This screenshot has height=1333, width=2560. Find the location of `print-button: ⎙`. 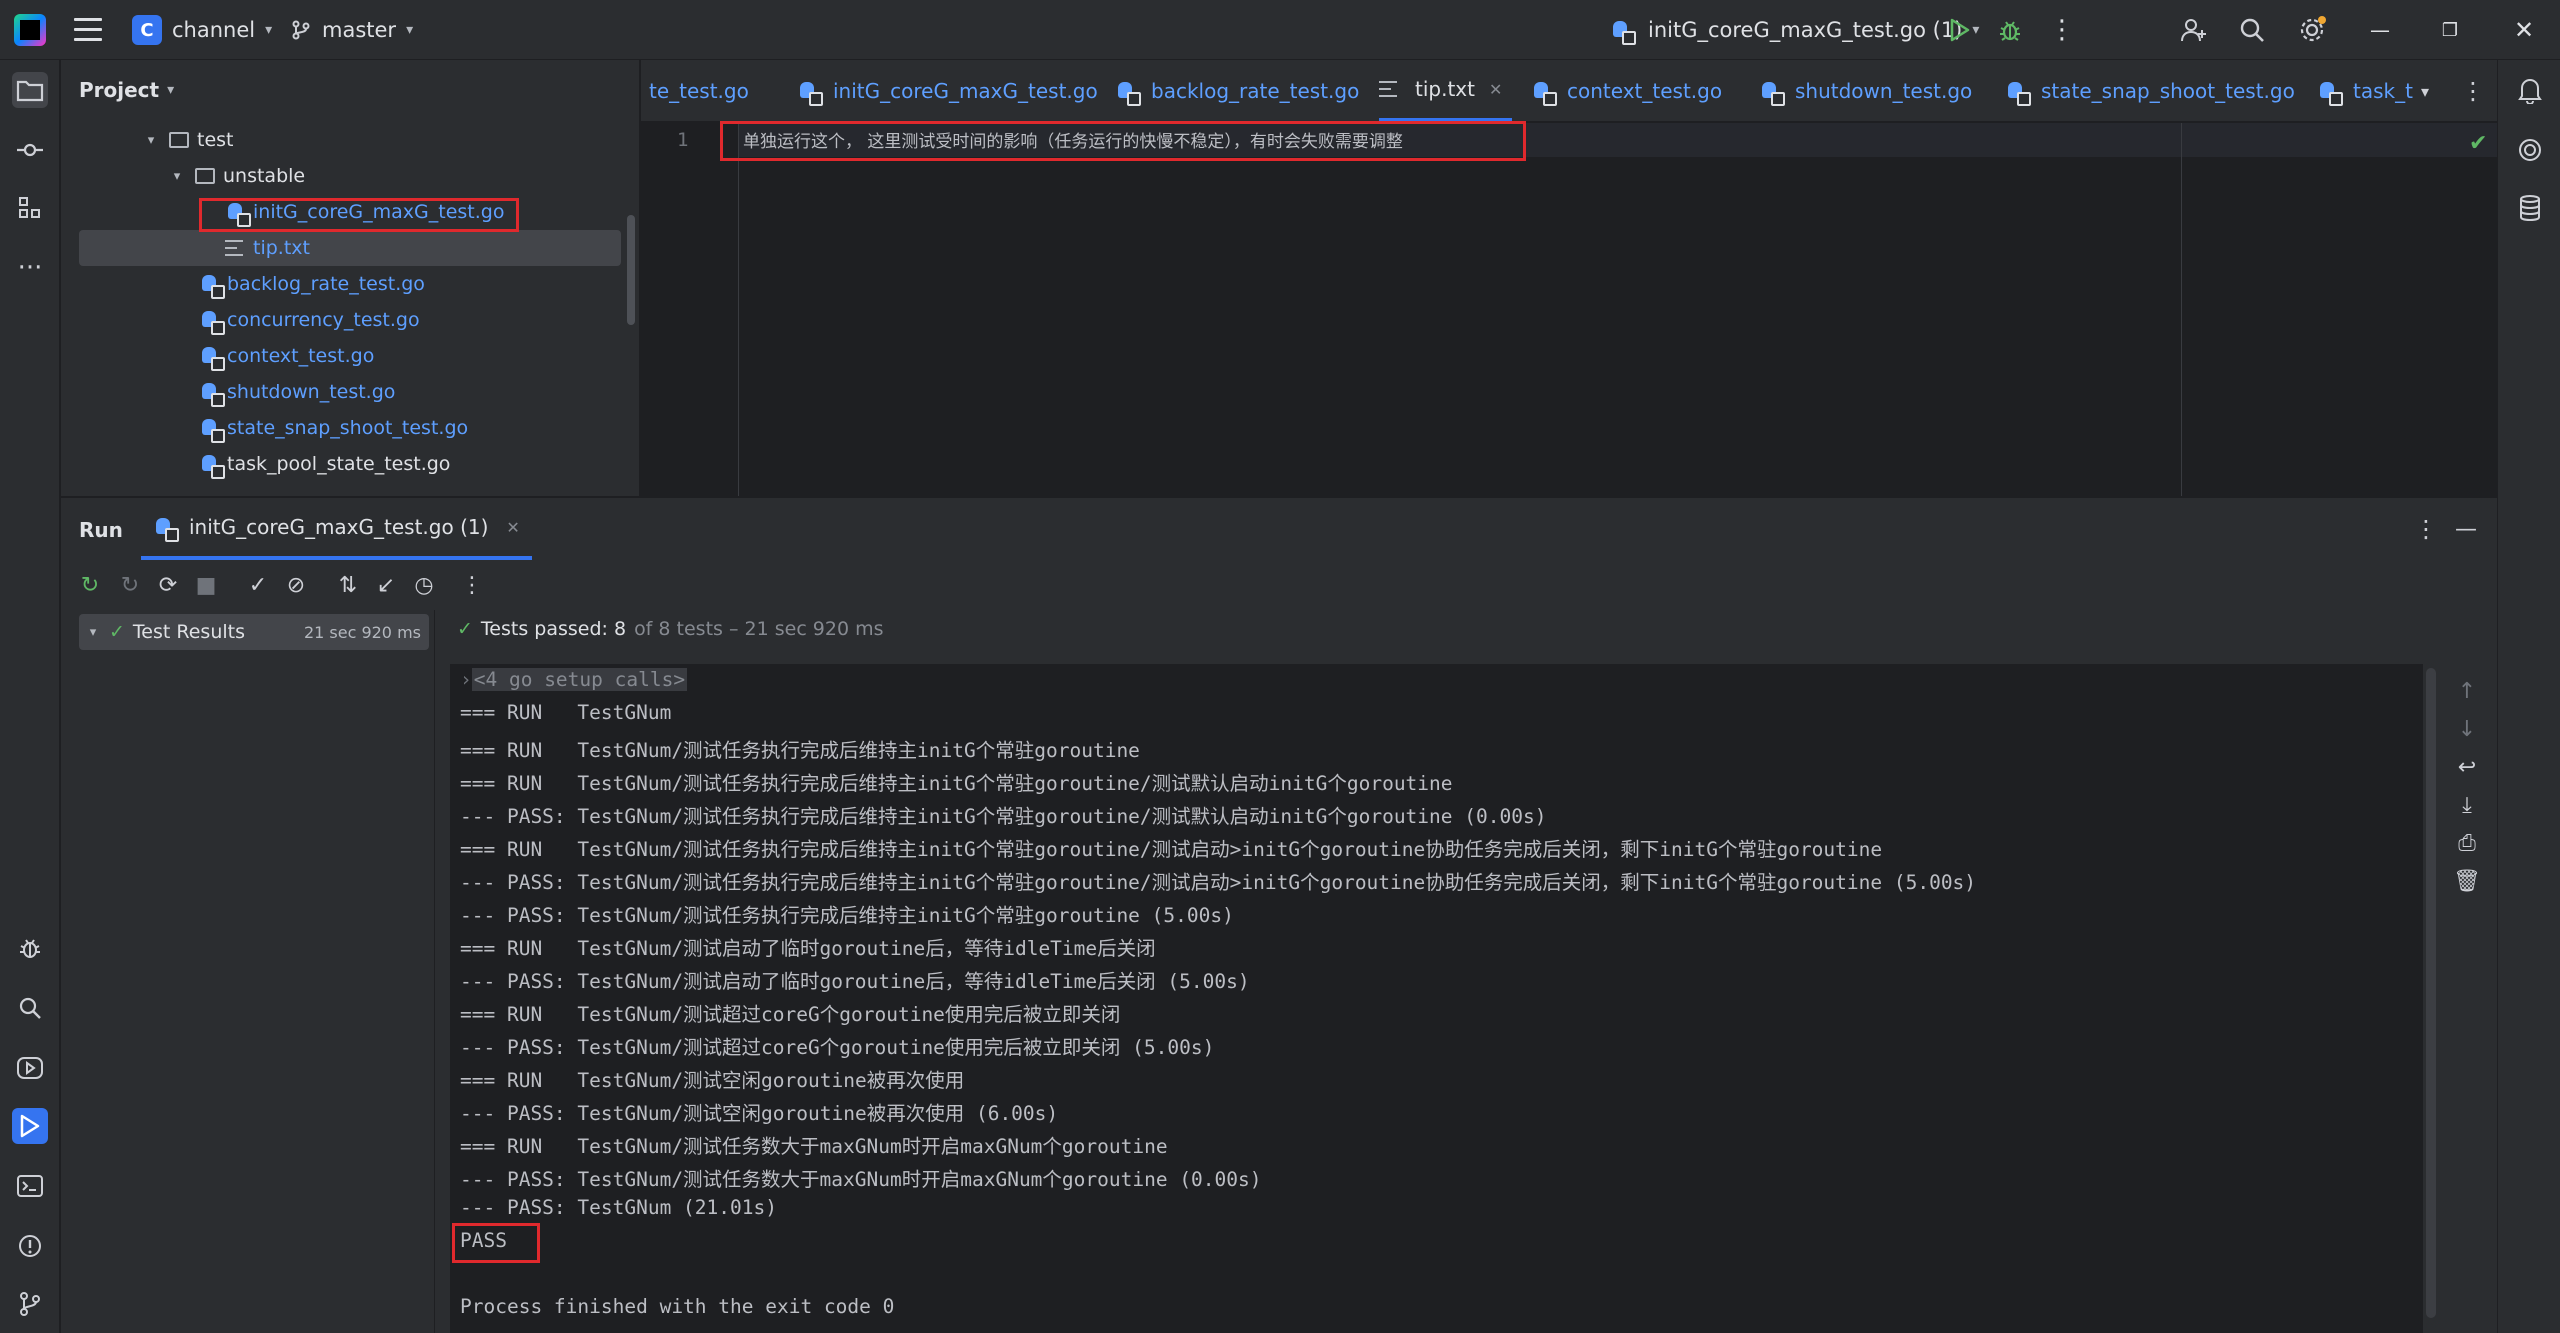

print-button: ⎙ is located at coordinates (2467, 843).